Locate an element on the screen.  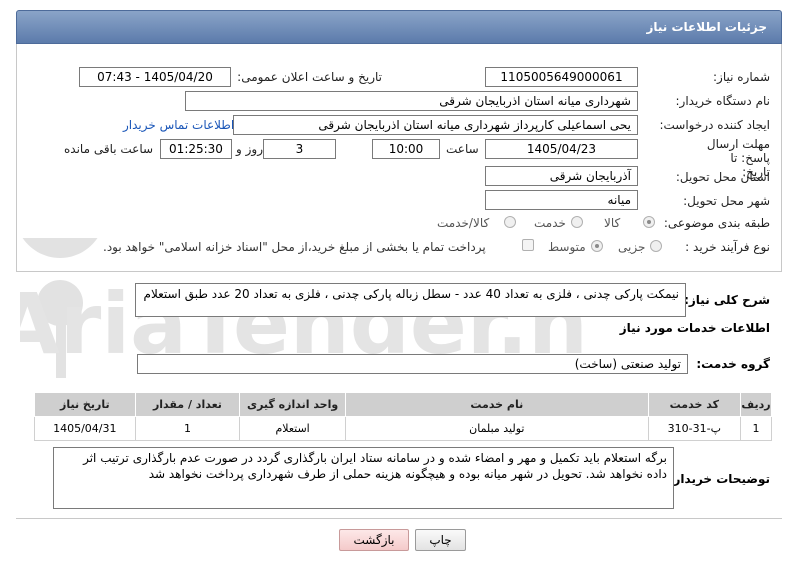
delivery-city-label: شهر محل تحویل: is located at coordinates (726, 201).